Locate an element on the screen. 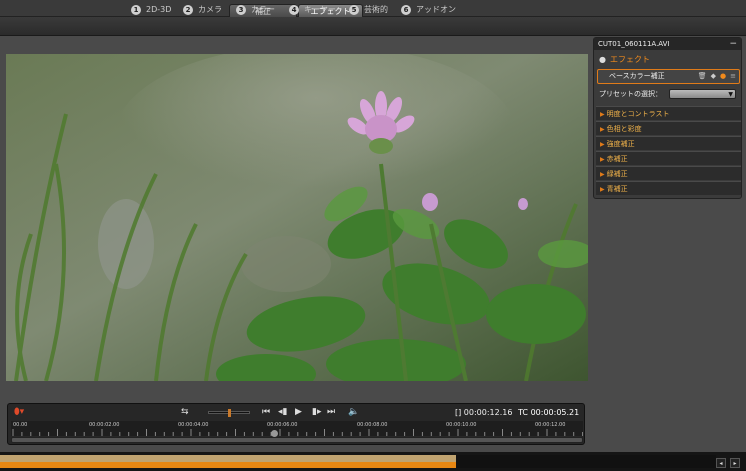 This screenshot has width=746, height=471. section-label: 緑補正 is located at coordinates (617, 174).